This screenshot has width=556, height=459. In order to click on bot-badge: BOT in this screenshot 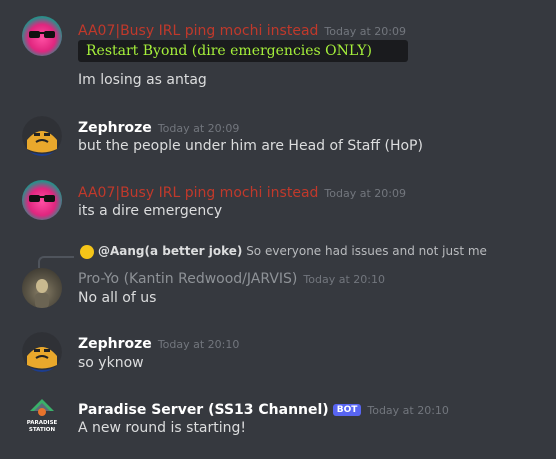, I will do `click(347, 410)`.